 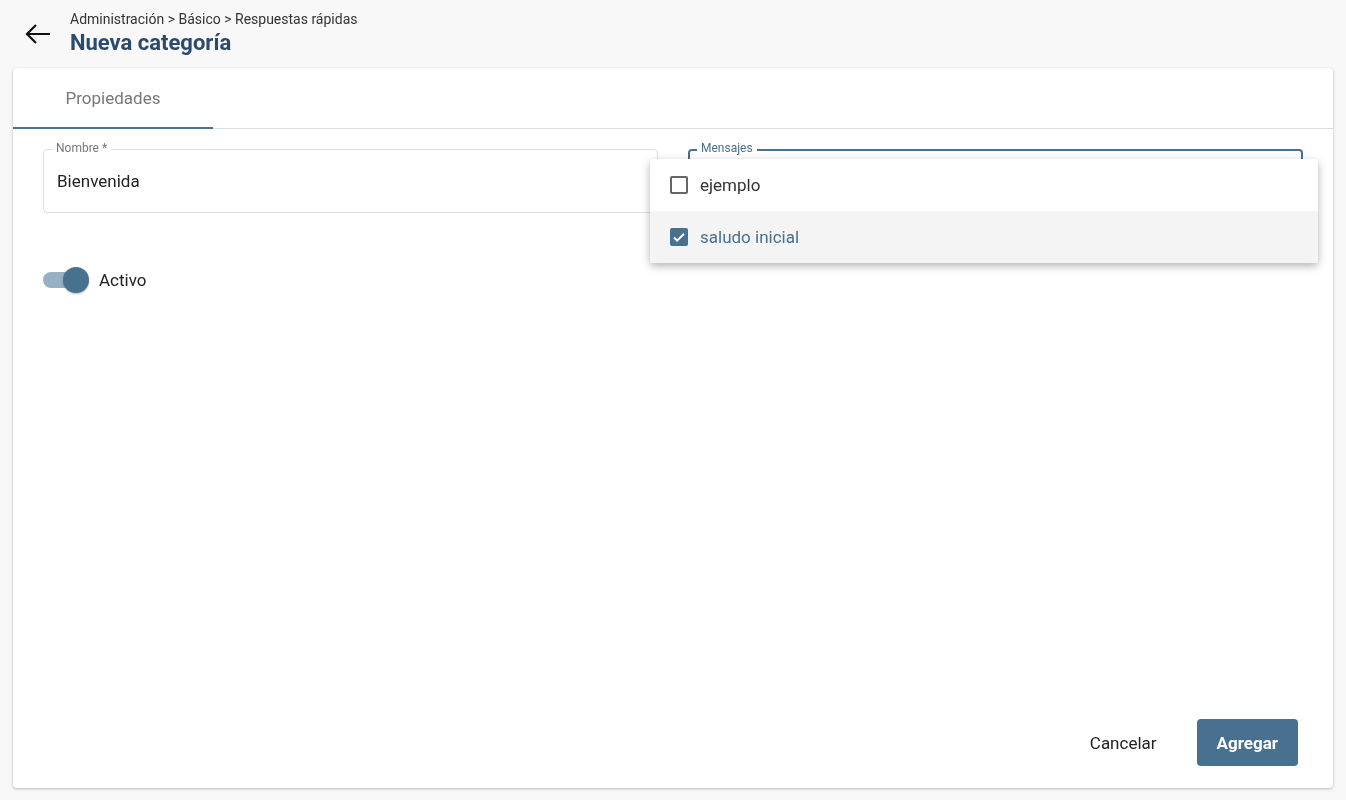 I want to click on menu-option: saludo inicial, so click(x=984, y=237).